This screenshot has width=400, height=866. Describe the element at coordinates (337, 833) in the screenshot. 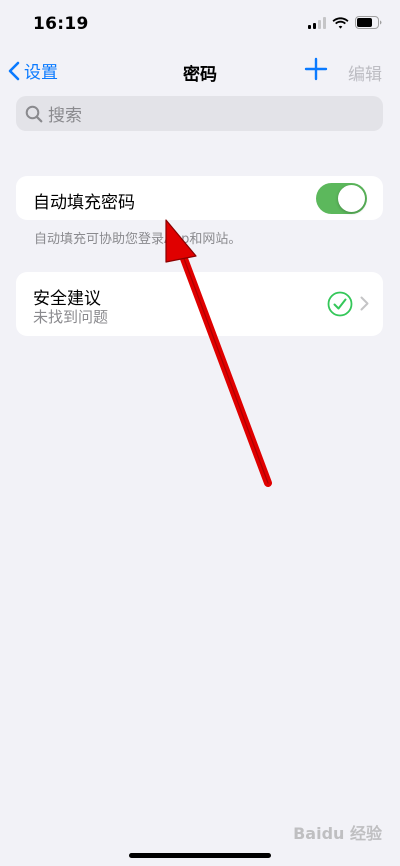

I see `watermark: Baidu 经验` at that location.